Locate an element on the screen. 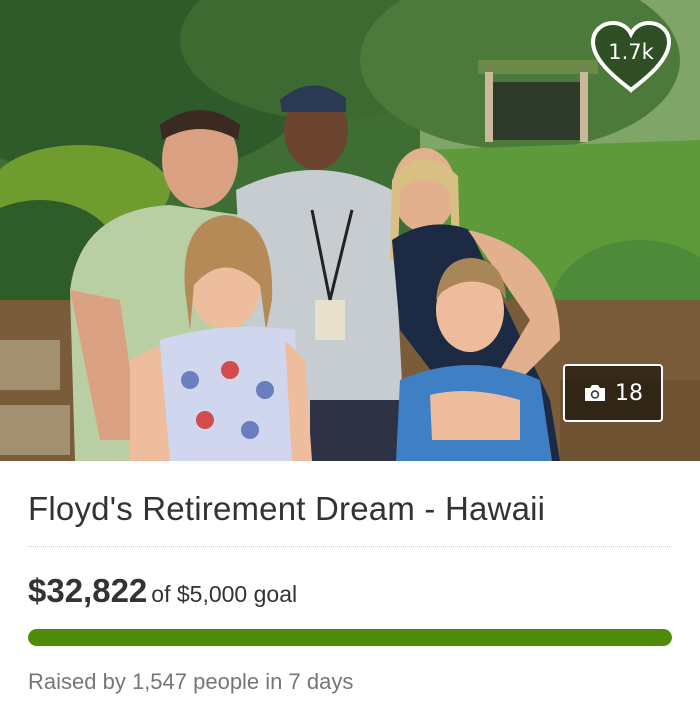  amount-raised: $32,822 is located at coordinates (88, 590).